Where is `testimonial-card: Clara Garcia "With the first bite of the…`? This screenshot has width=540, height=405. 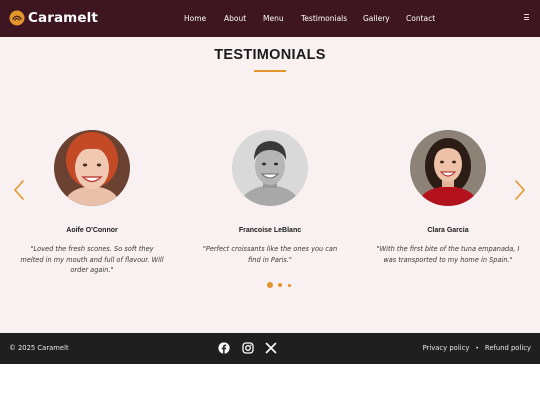
testimonial-card: Clara Garcia "With the first bite of the… is located at coordinates (448, 197).